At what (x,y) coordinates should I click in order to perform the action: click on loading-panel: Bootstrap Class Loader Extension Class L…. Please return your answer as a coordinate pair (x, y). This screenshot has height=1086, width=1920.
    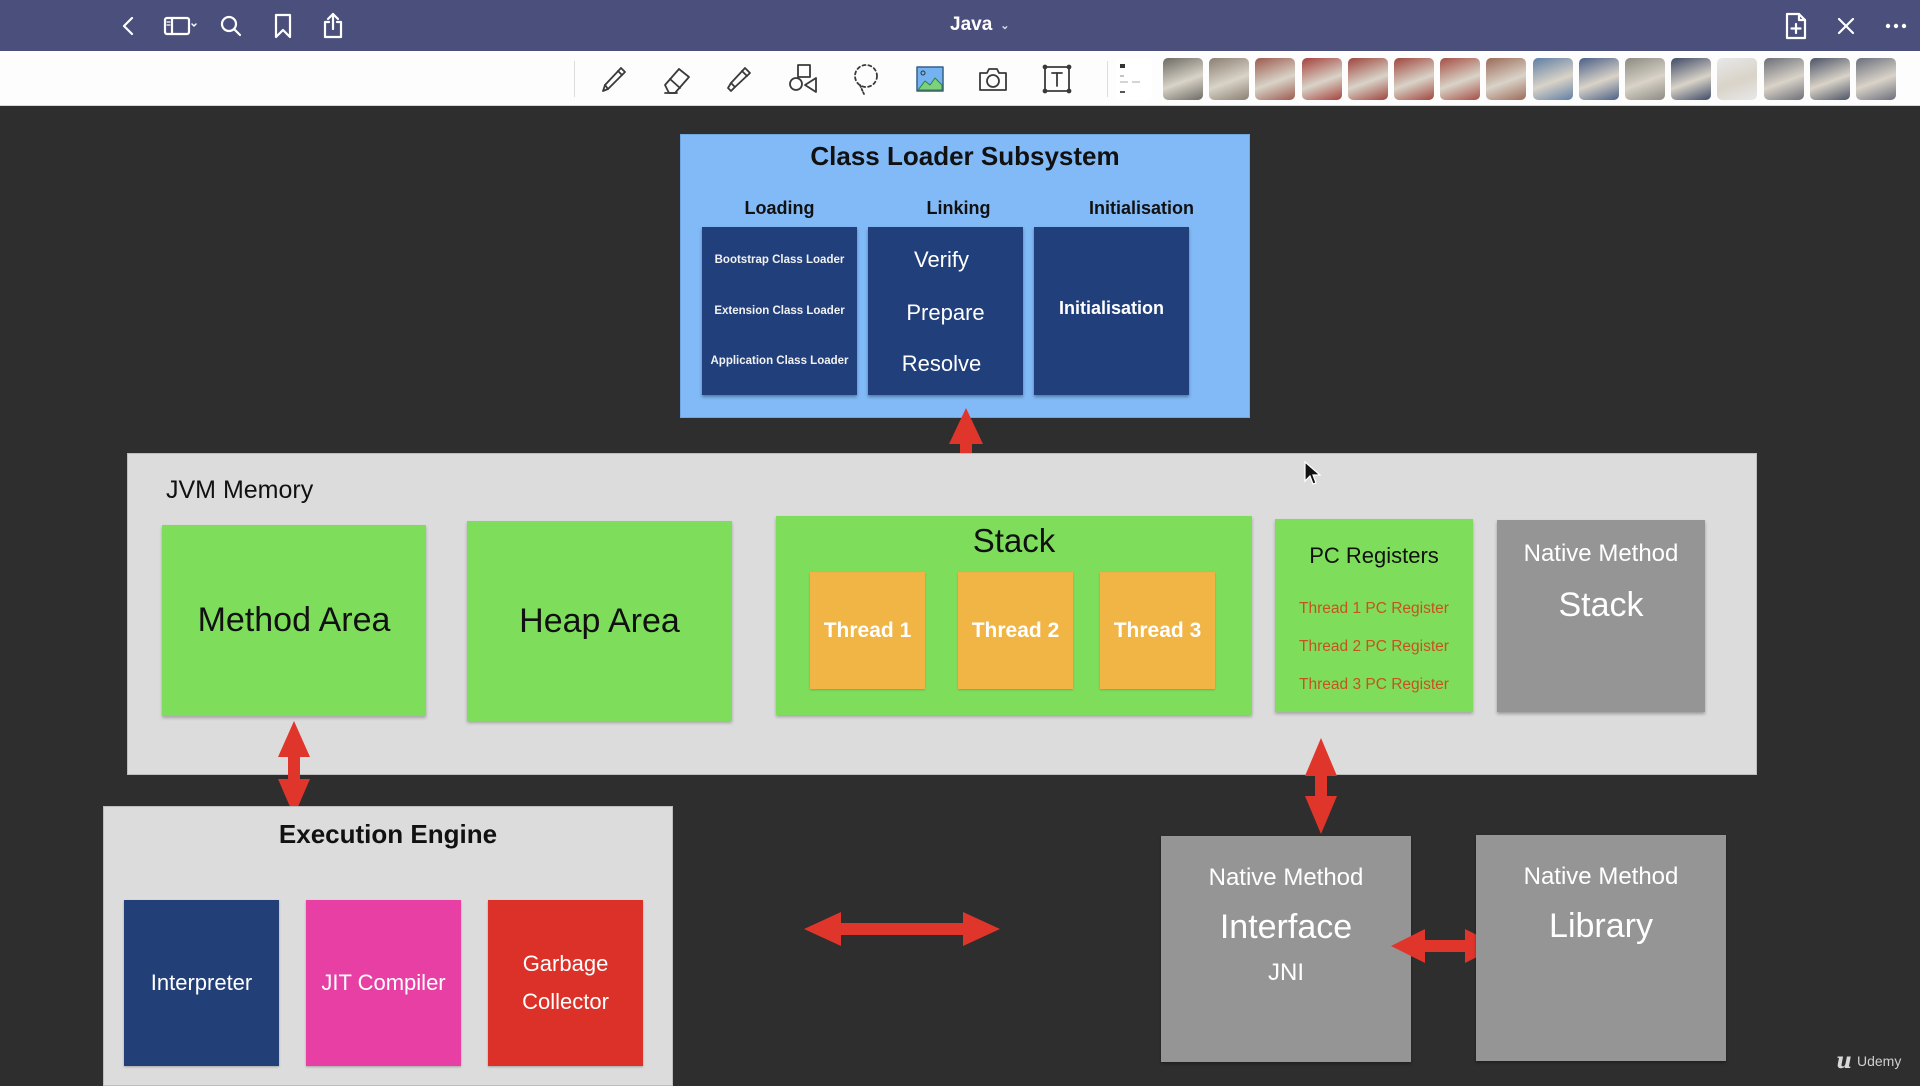
    Looking at the image, I should click on (779, 311).